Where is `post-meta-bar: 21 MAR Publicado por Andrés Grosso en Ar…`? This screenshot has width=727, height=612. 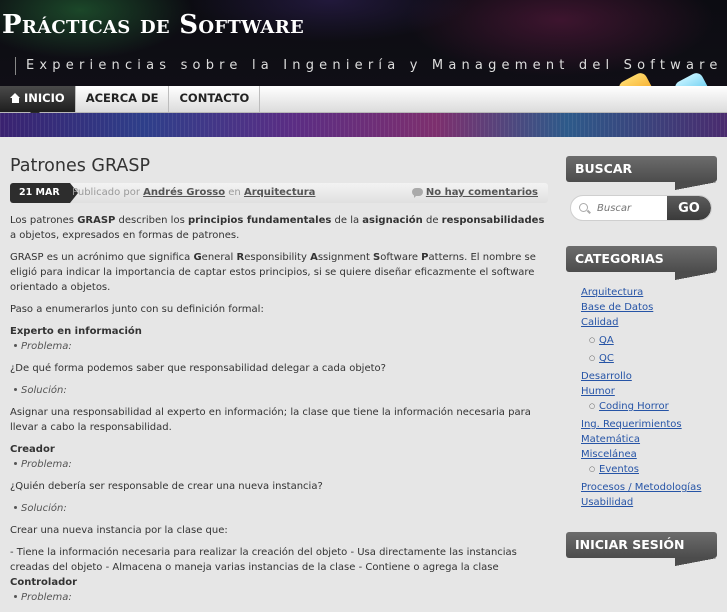
post-meta-bar: 21 MAR Publicado por Andrés Grosso en Ar… is located at coordinates (279, 193).